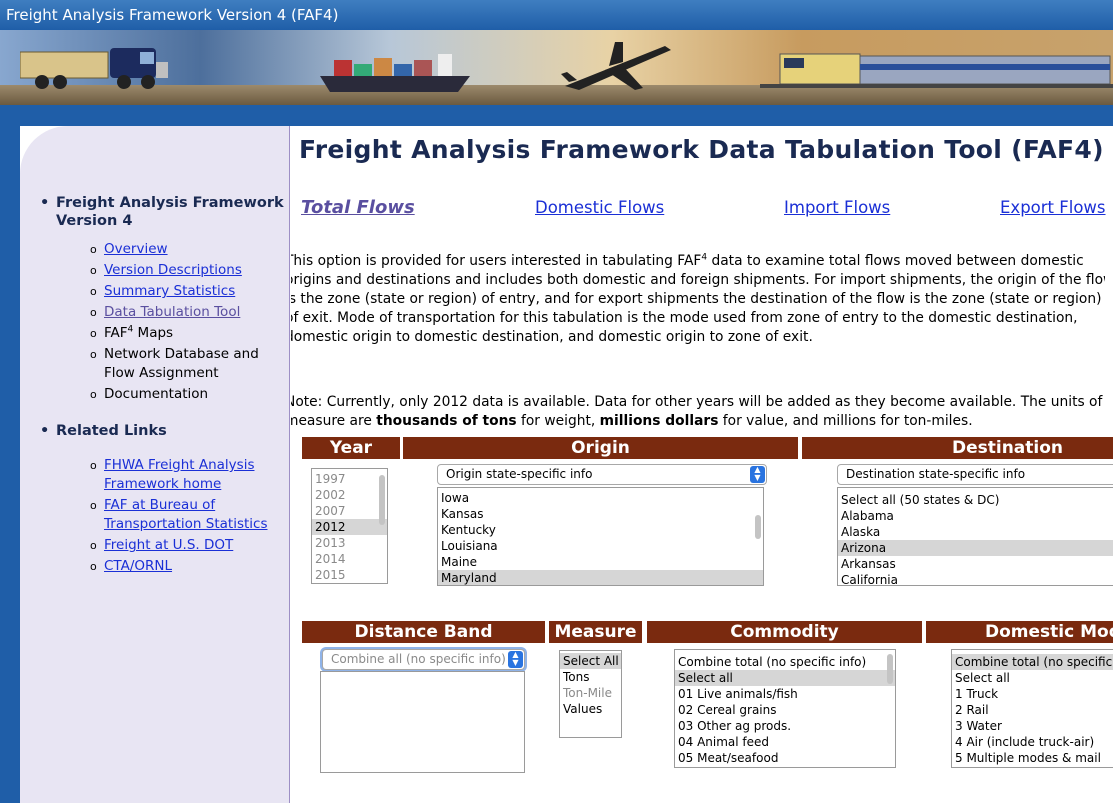 This screenshot has width=1113, height=803. Describe the element at coordinates (418, 659) in the screenshot. I see `distance-band-dropdown-value: Combine all (no specific info)` at that location.